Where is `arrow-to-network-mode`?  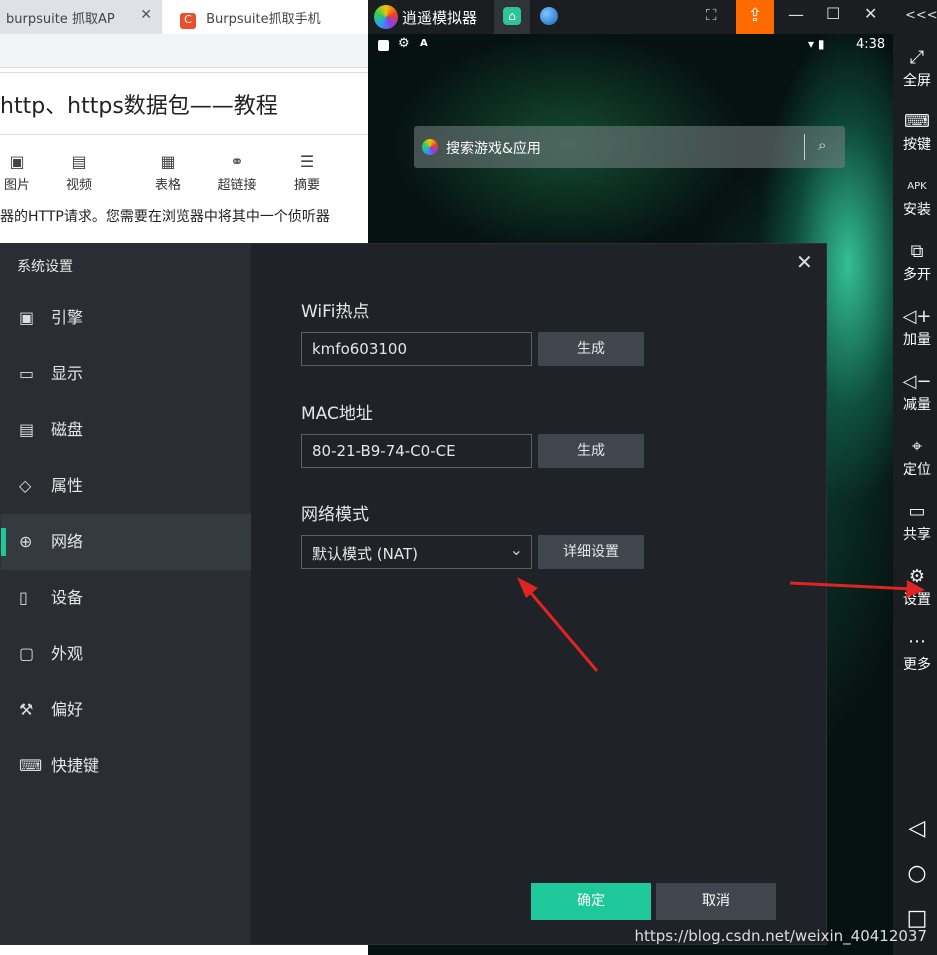
arrow-to-network-mode is located at coordinates (561, 628).